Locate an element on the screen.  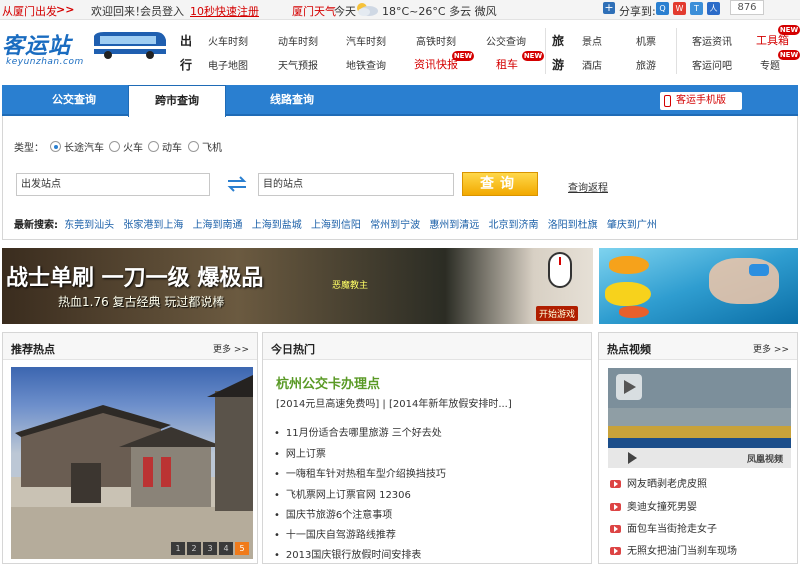
recent-search-link: 上海到盐城 is located at coordinates (277, 225).